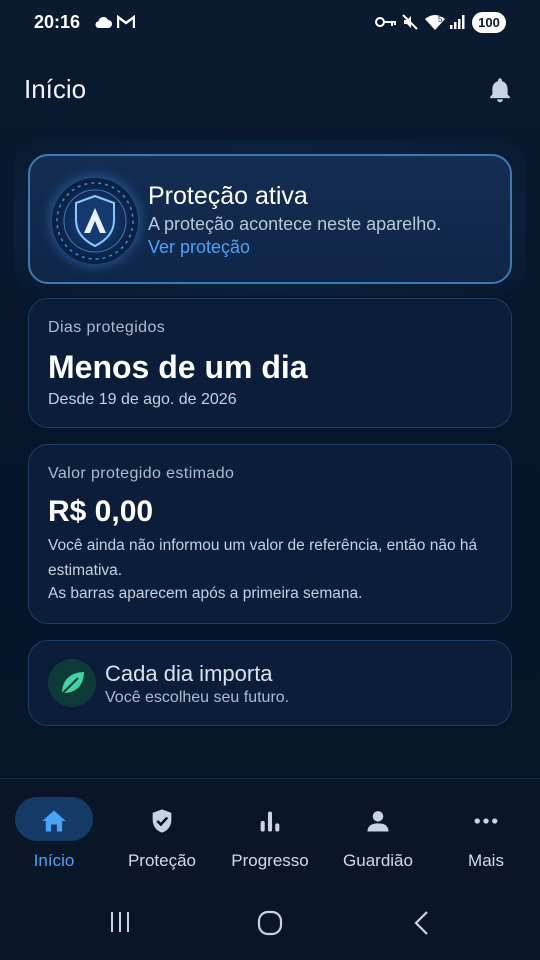  Describe the element at coordinates (162, 821) in the screenshot. I see `shield-check-icon` at that location.